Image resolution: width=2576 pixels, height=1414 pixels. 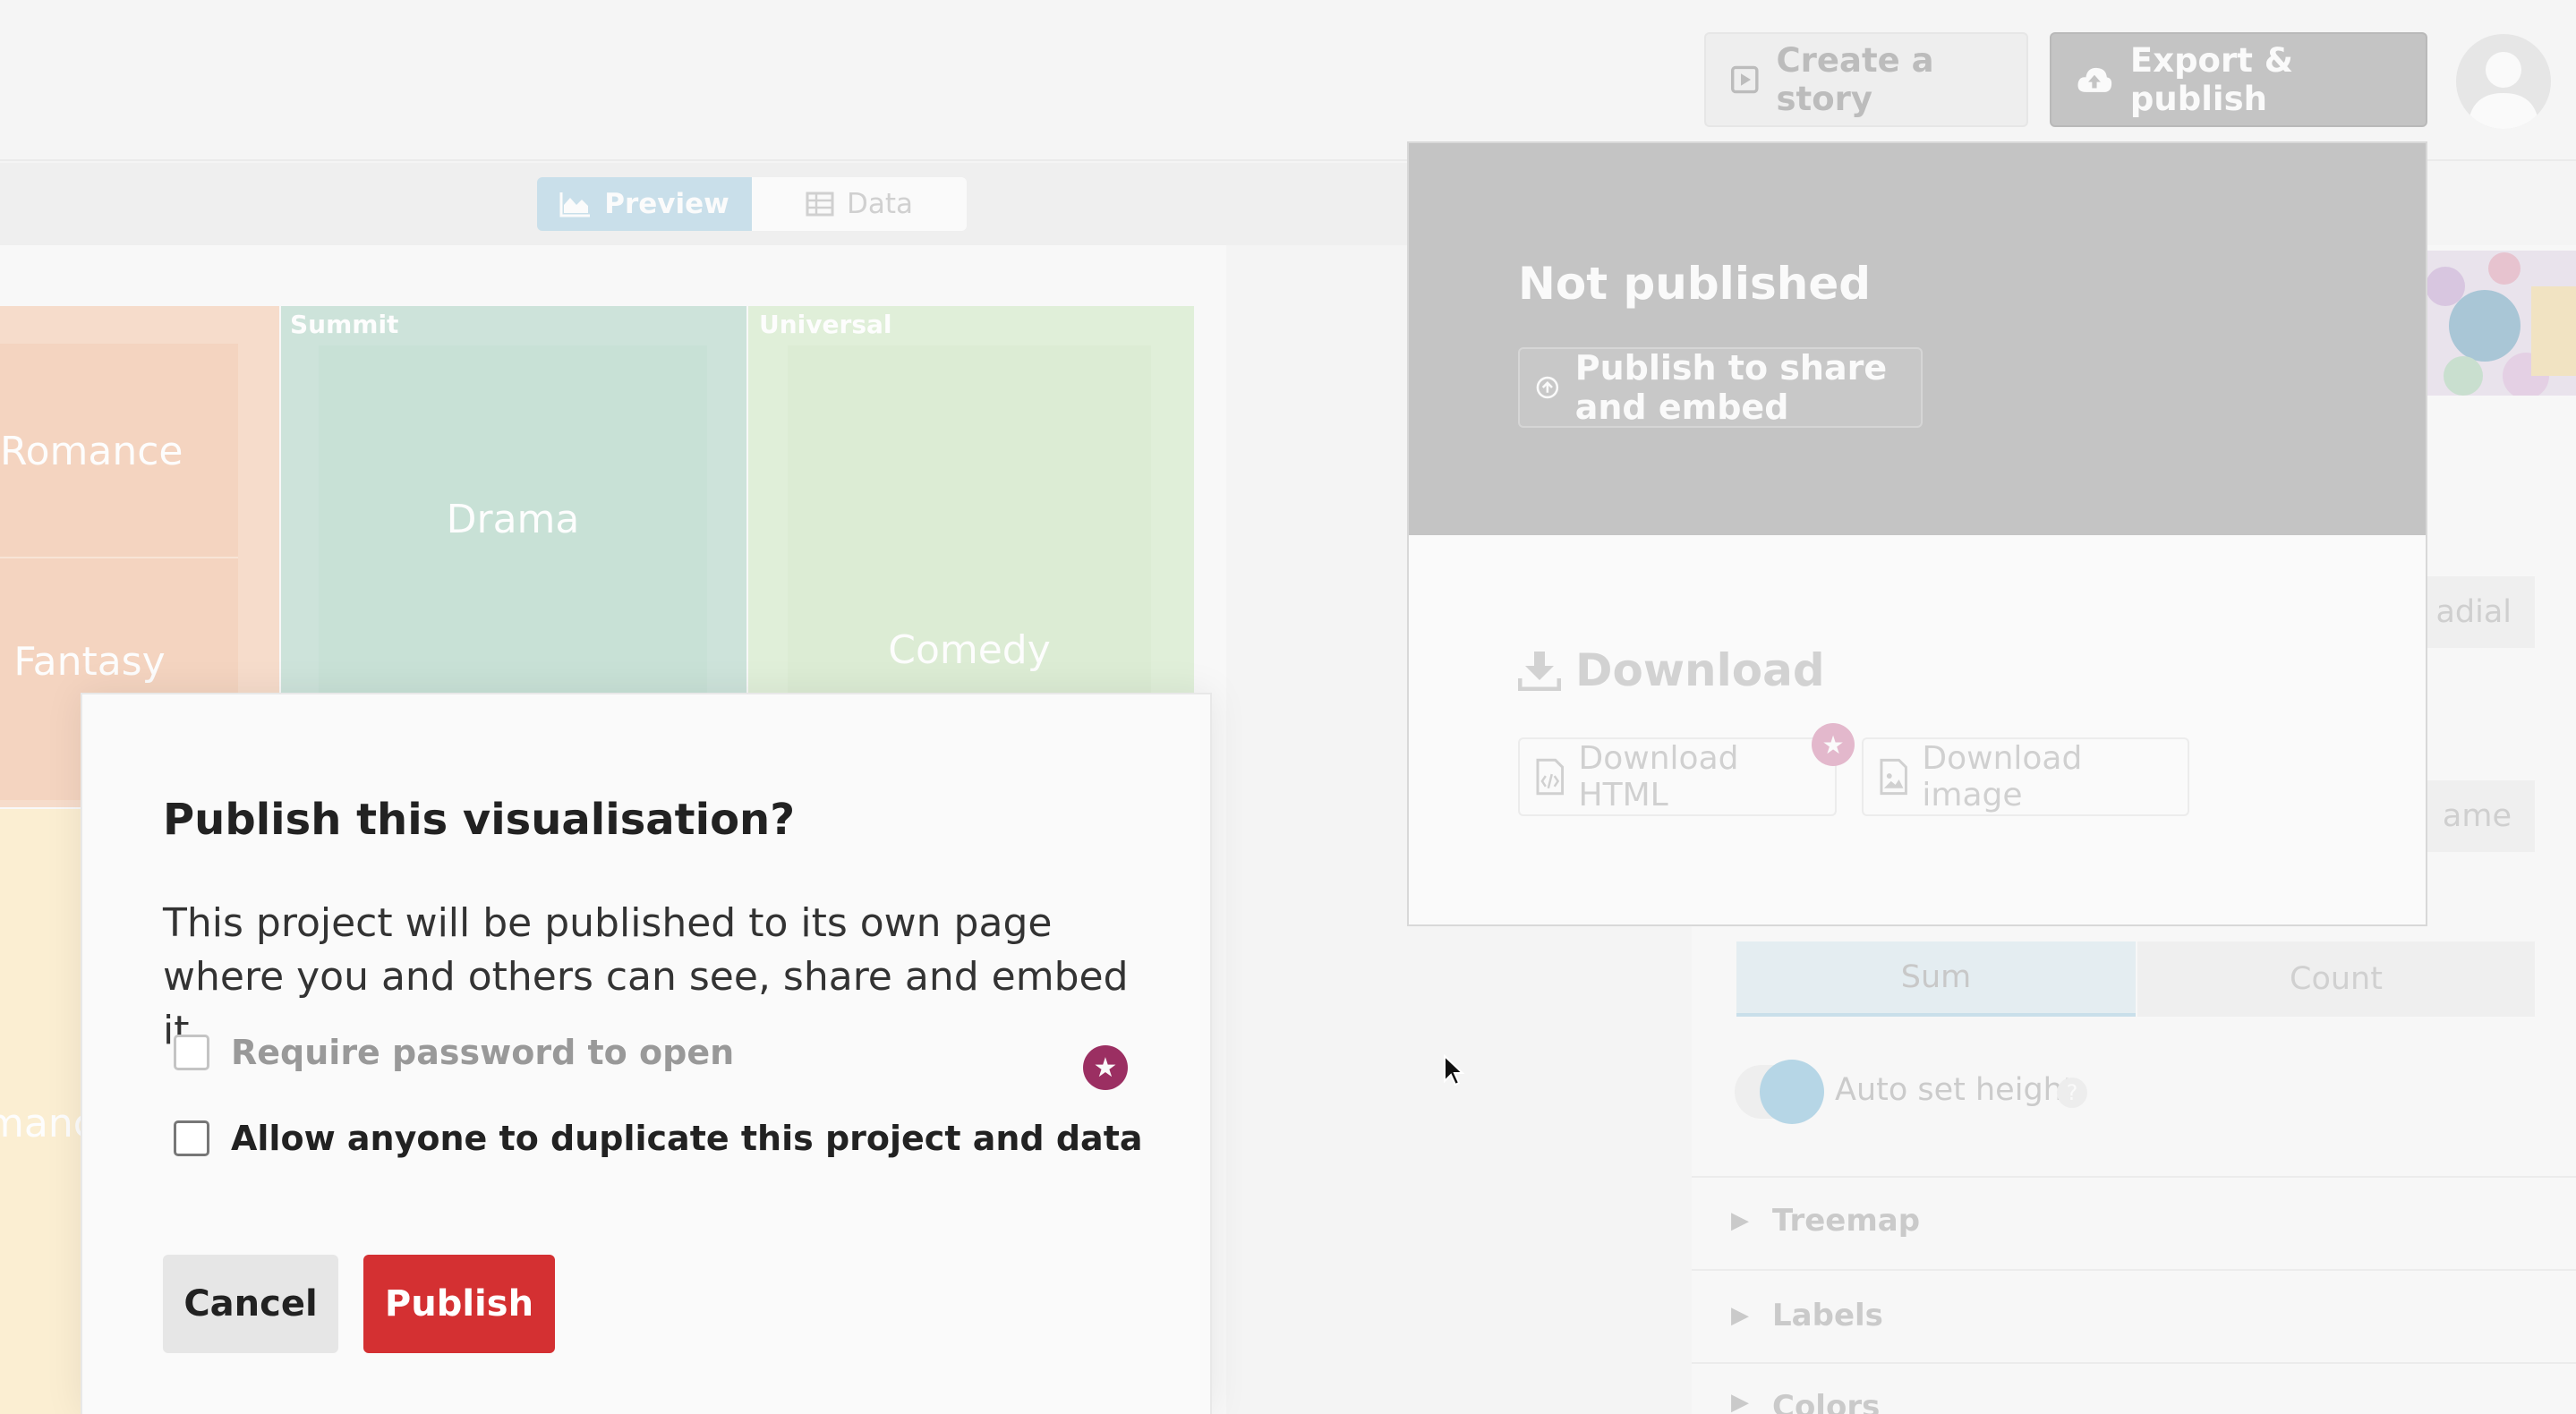 I want to click on password-option: Require password to open, so click(x=454, y=1052).